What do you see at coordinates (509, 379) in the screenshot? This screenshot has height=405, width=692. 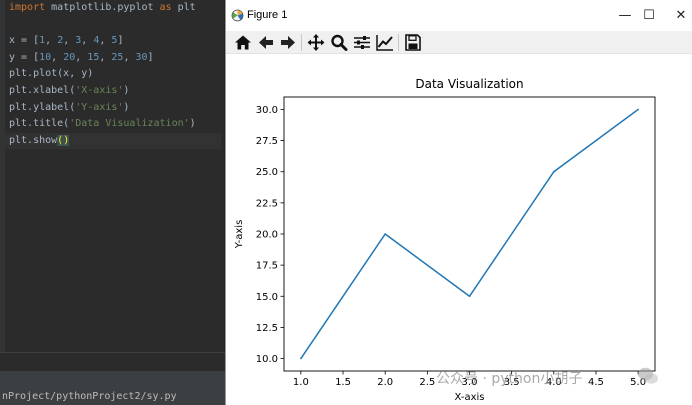 I see `watermark-text: 公众号 · python小胡子` at bounding box center [509, 379].